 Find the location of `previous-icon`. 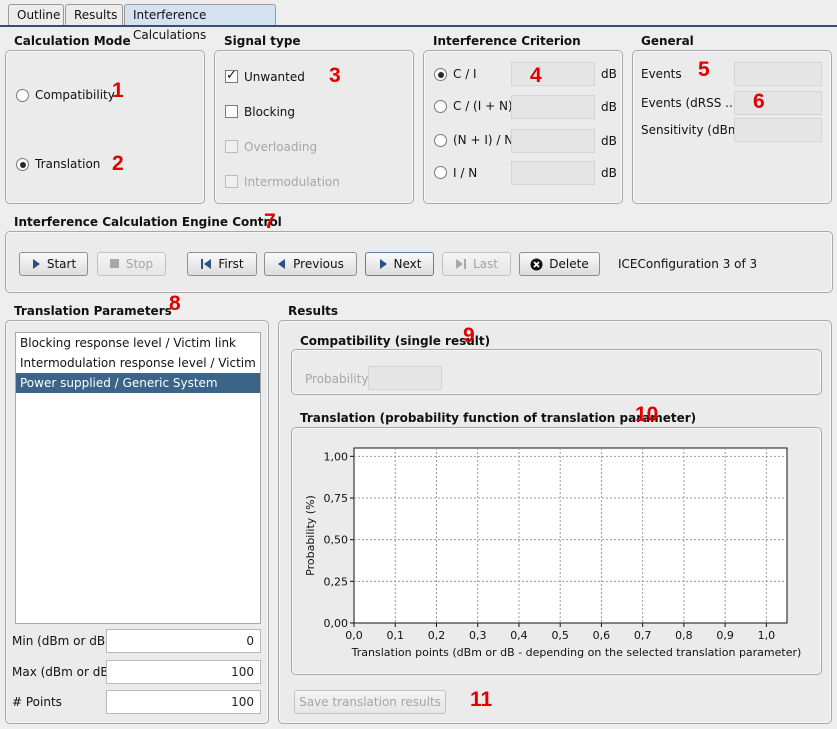

previous-icon is located at coordinates (282, 264).